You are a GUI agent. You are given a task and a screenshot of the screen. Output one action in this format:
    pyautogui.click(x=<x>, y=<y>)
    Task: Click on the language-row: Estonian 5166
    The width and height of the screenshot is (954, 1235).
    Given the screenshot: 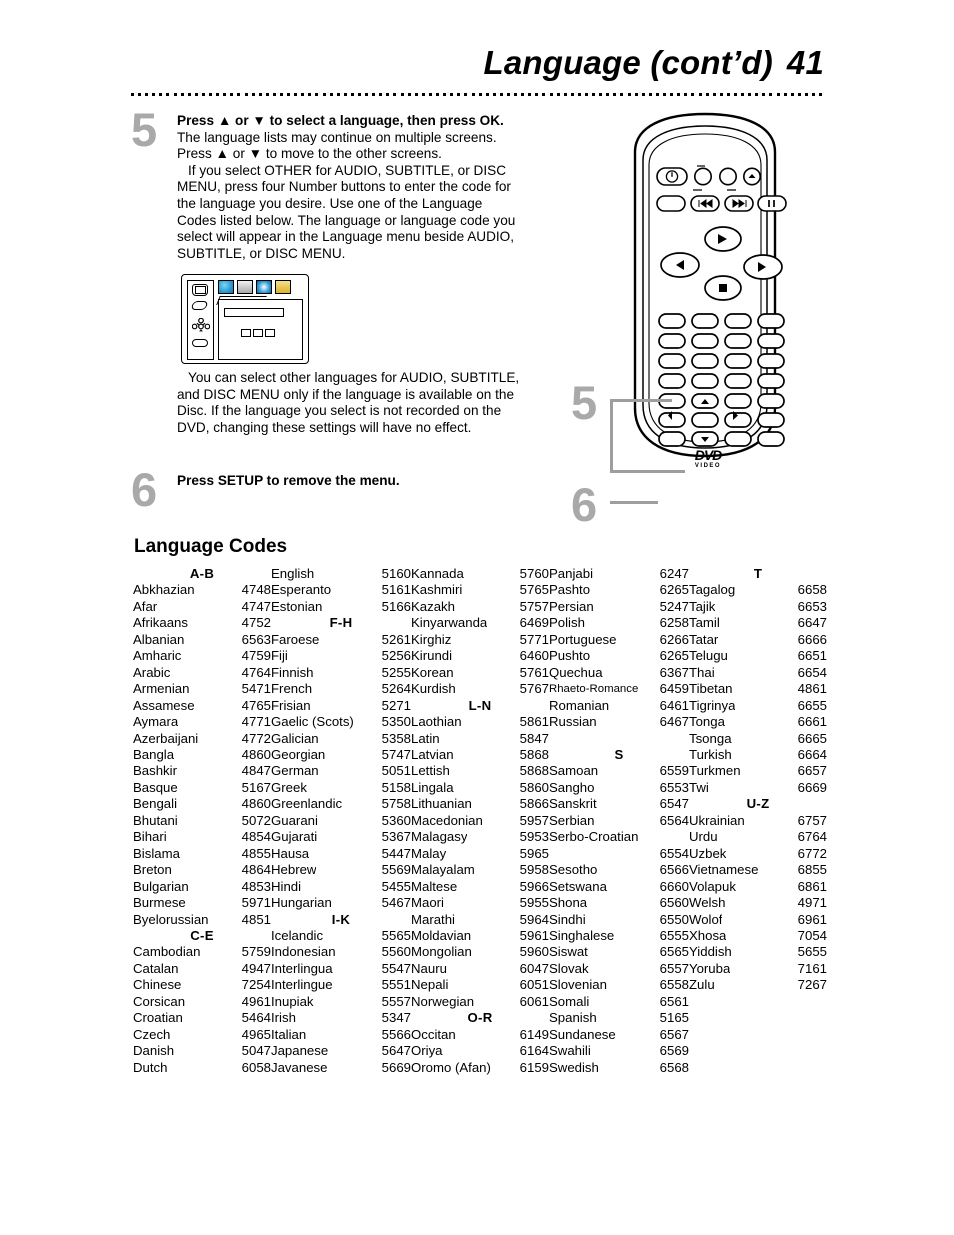 What is the action you would take?
    pyautogui.click(x=341, y=607)
    